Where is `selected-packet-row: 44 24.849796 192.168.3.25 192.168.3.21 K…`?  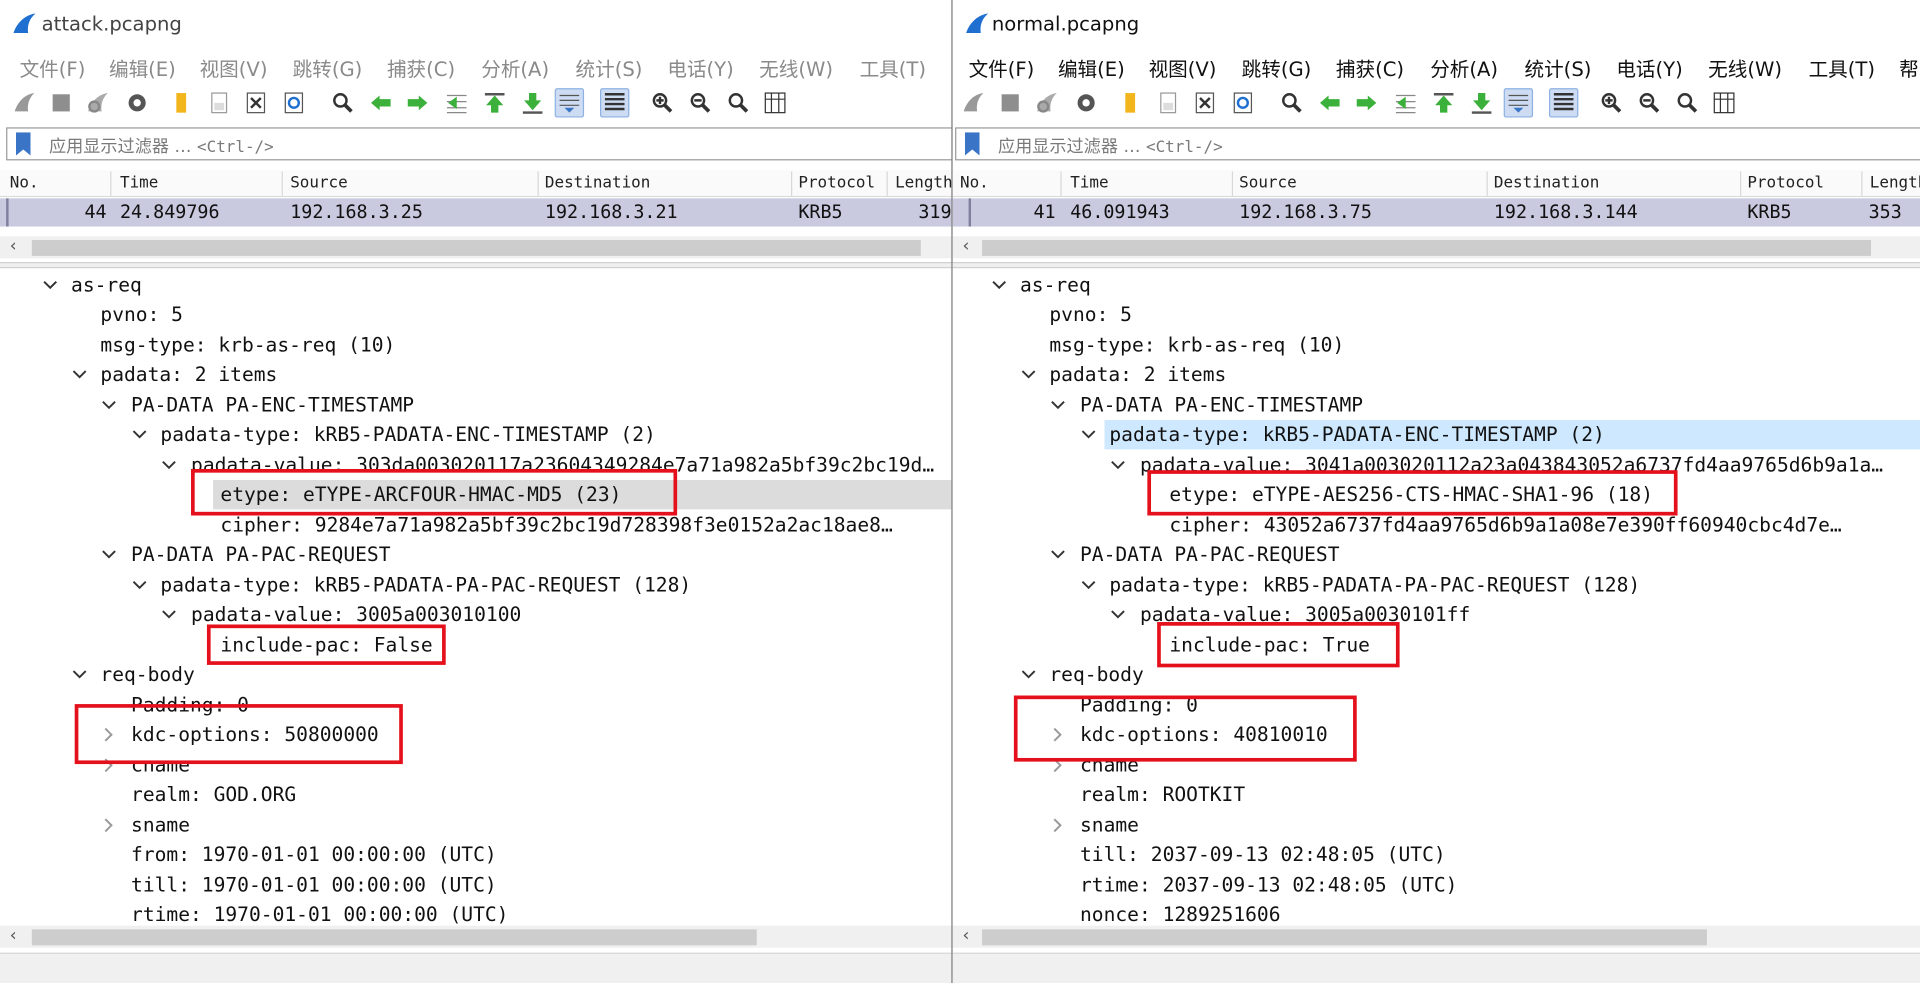 selected-packet-row: 44 24.849796 192.168.3.25 192.168.3.21 K… is located at coordinates (476, 212).